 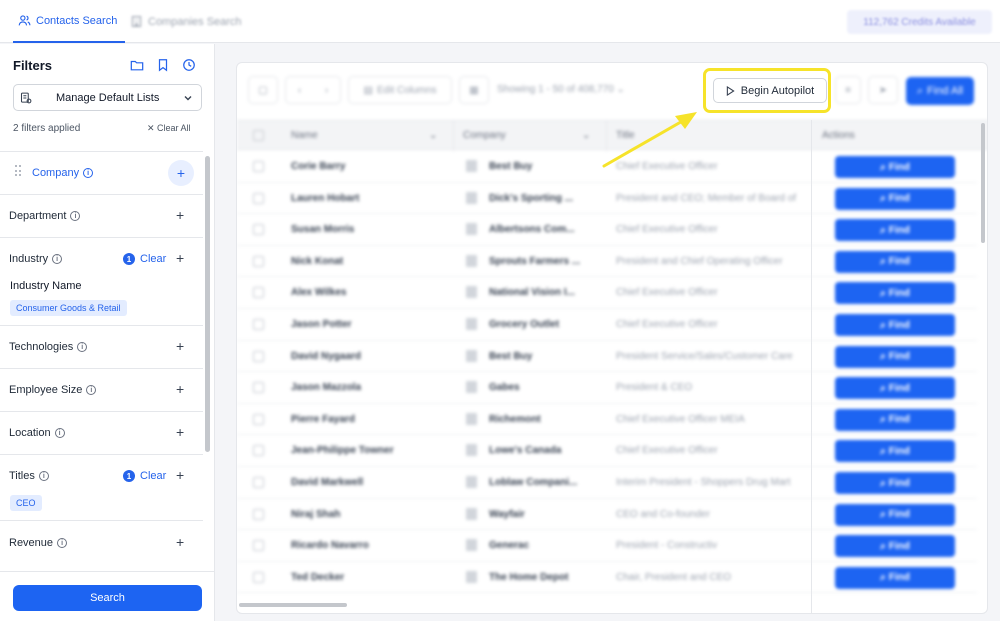 I want to click on more-options-icon: ≡, so click(x=848, y=90).